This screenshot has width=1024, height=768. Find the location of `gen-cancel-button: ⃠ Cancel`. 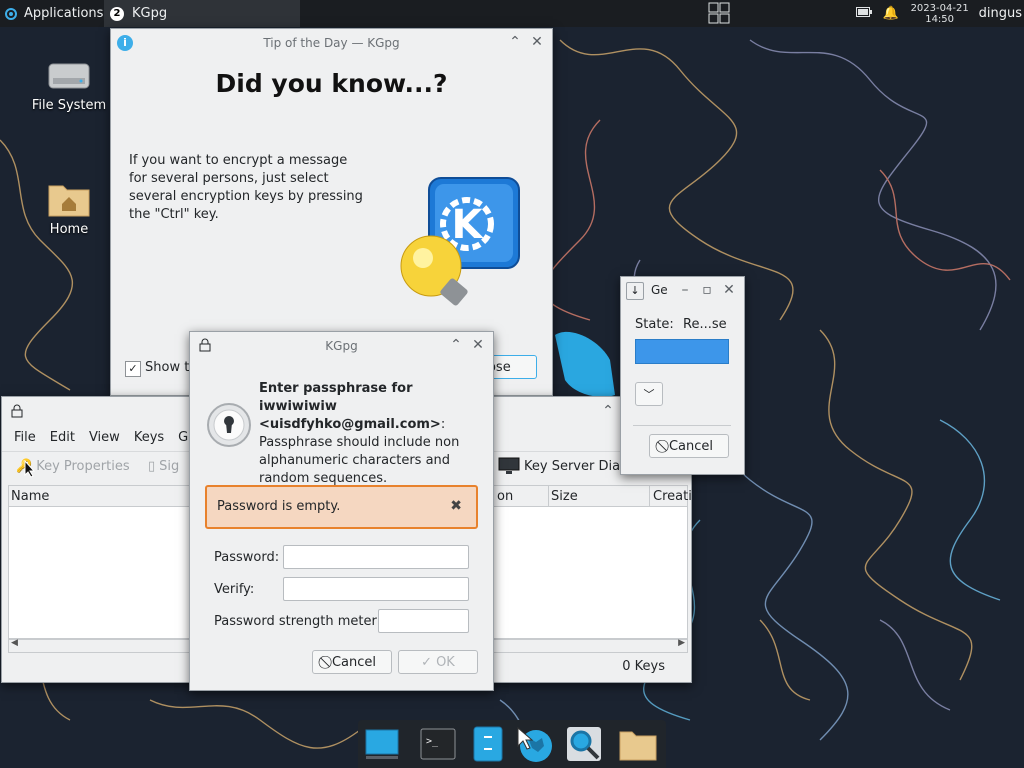

gen-cancel-button: ⃠ Cancel is located at coordinates (689, 446).